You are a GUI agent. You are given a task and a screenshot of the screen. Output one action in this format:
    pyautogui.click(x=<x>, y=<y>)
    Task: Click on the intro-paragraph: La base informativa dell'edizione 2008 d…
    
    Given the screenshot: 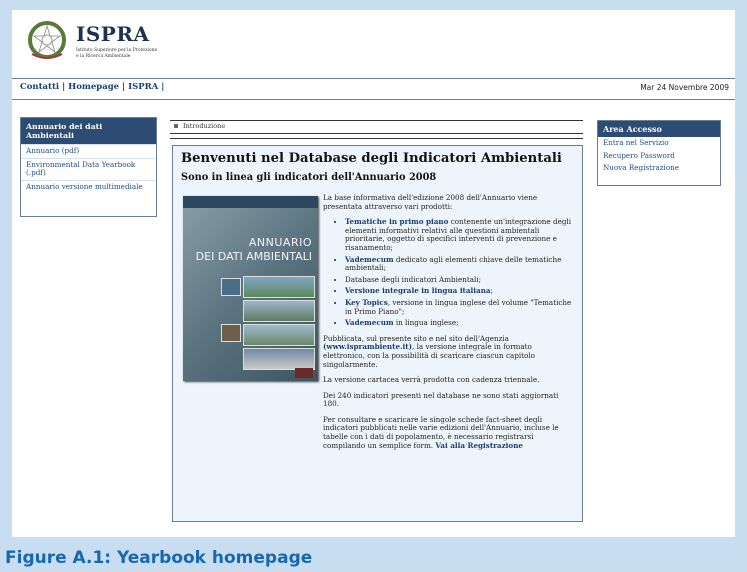 What is the action you would take?
    pyautogui.click(x=430, y=202)
    